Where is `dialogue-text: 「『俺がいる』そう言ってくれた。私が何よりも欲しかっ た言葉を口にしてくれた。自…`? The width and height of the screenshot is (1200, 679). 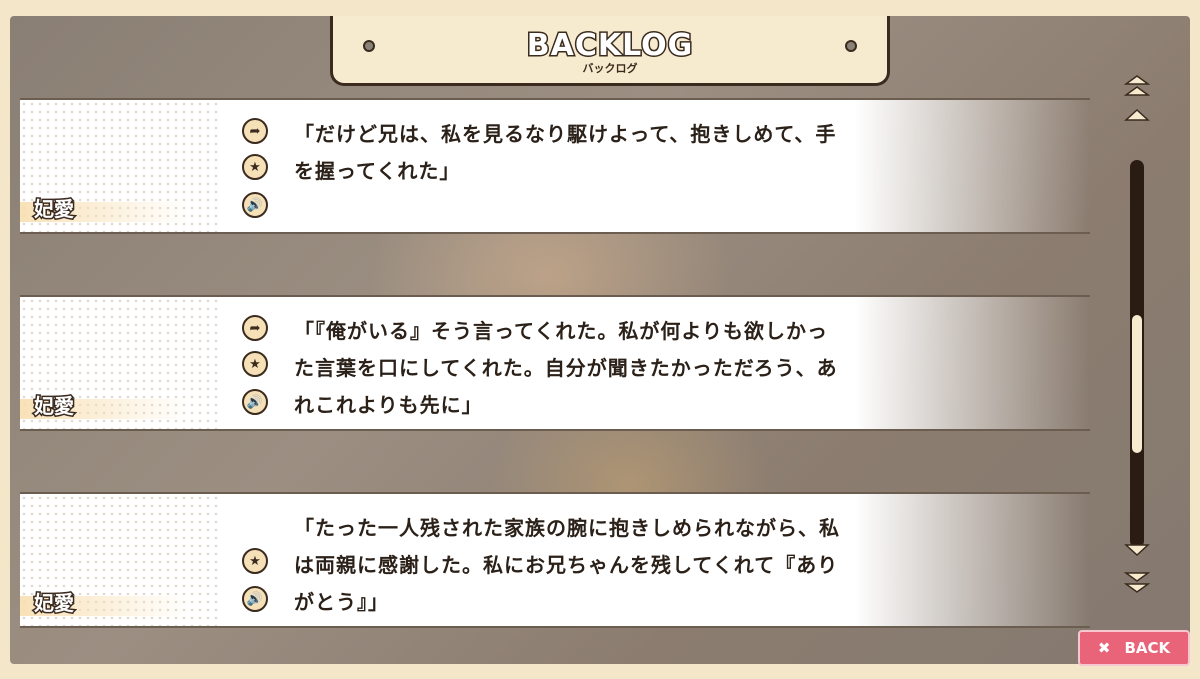
dialogue-text: 「『俺がいる』そう言ってくれた。私が何よりも欲しかっ た言葉を口にしてくれた。自… is located at coordinates (566, 368).